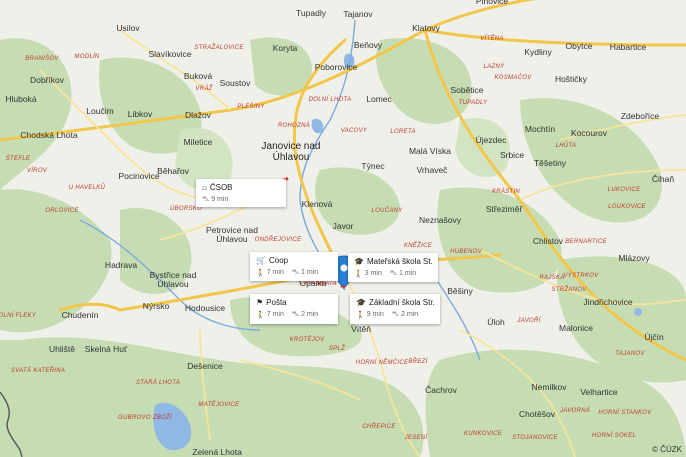 The height and width of the screenshot is (457, 686). I want to click on poi-card-posta: ⚑ Pošta 🚶 7 min ⛍ 2 min, so click(294, 309).